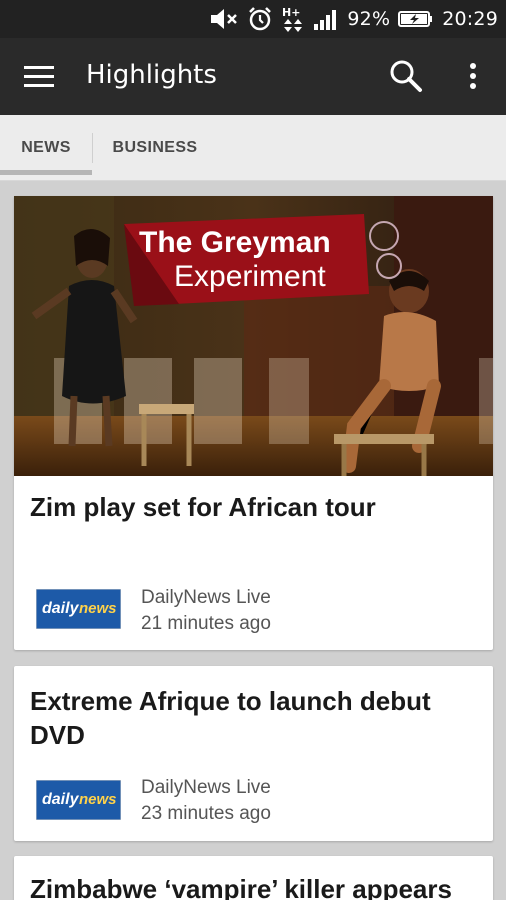  Describe the element at coordinates (416, 19) in the screenshot. I see `battery-icon` at that location.